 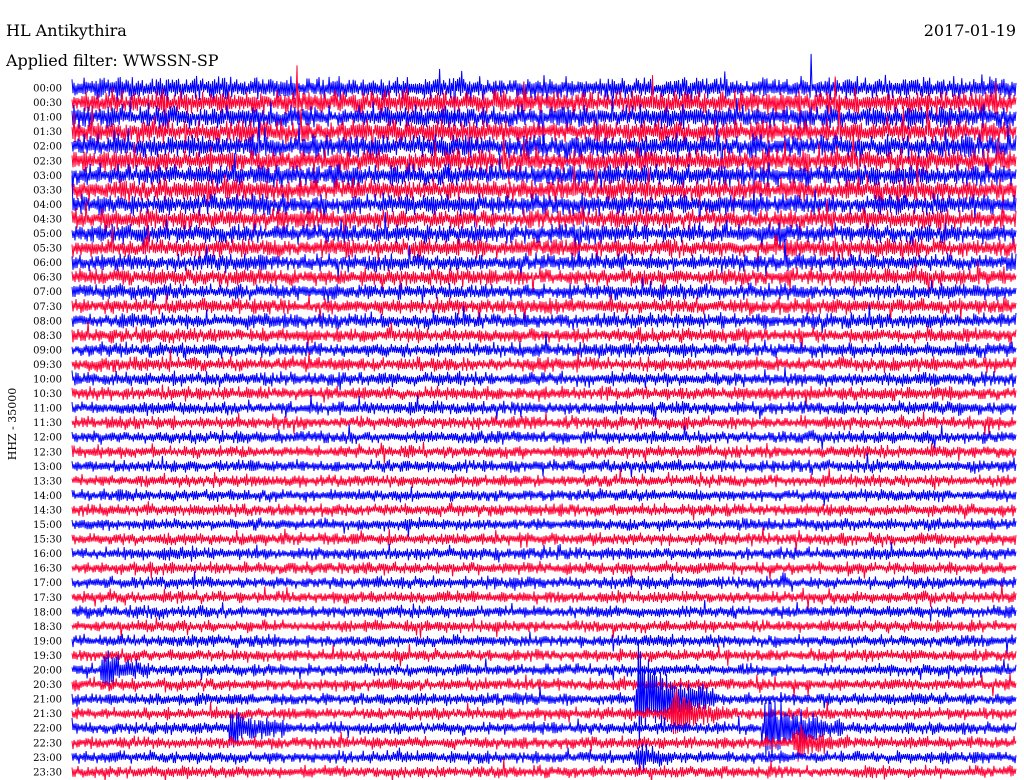 I want to click on time-tick-label: 06:00, so click(x=47, y=263).